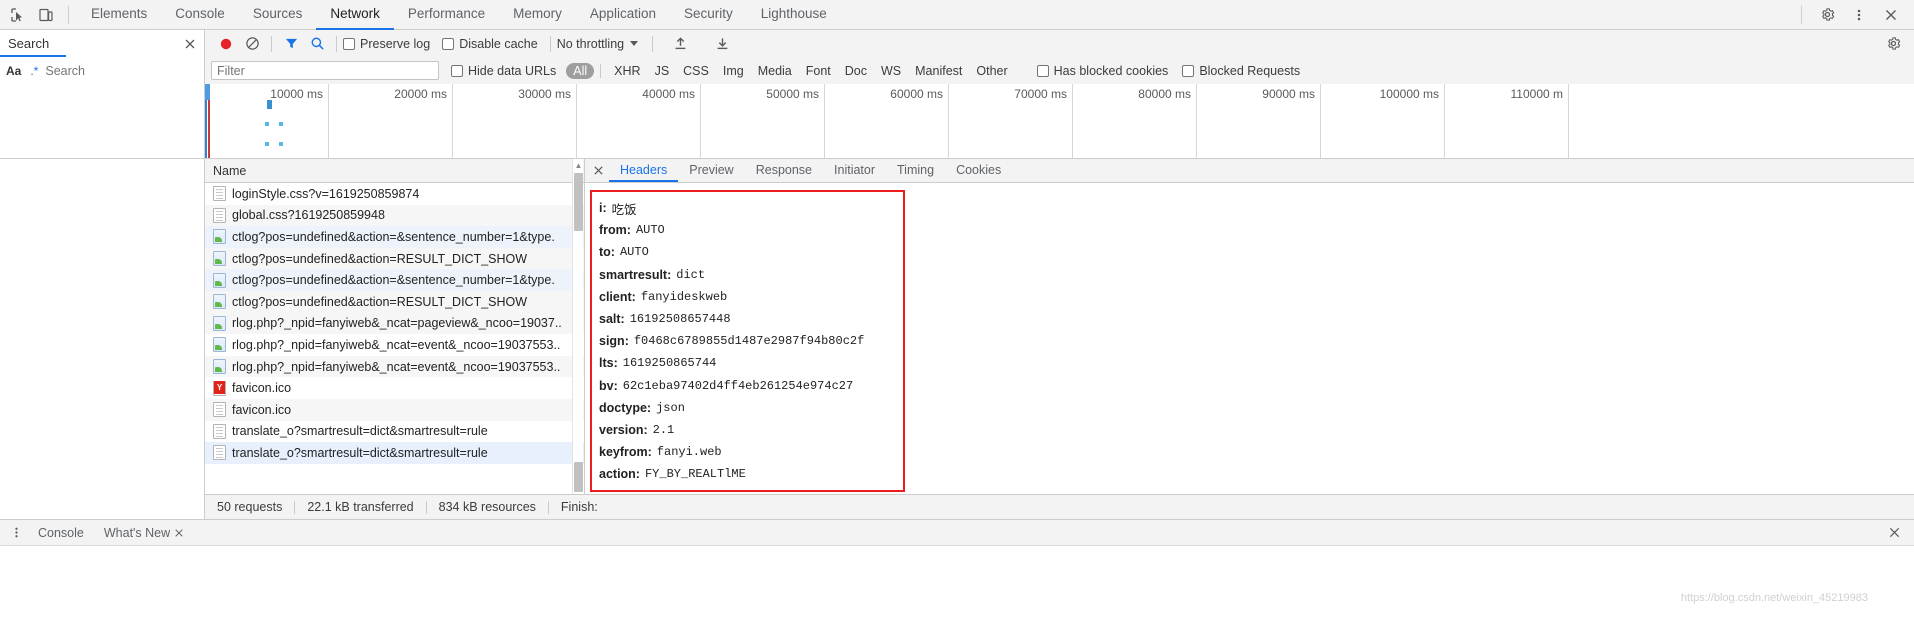 This screenshot has width=1914, height=632. Describe the element at coordinates (991, 71) in the screenshot. I see `filter-type-other: Other` at that location.